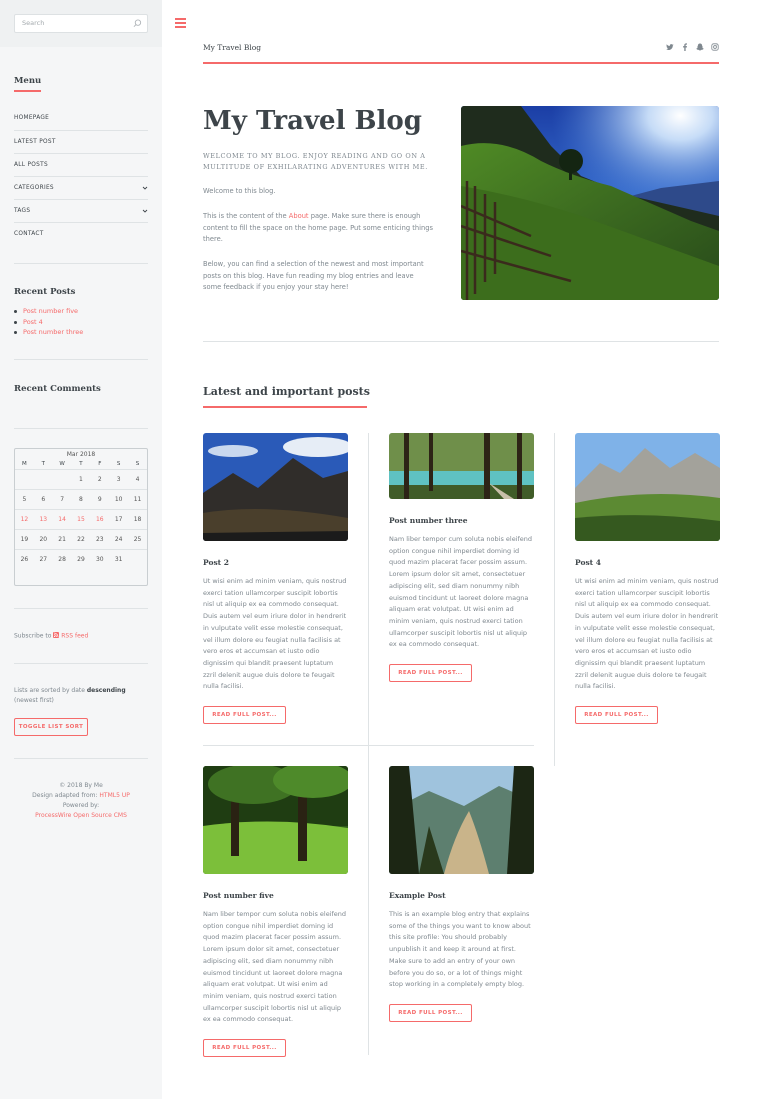 This screenshot has height=1099, width=760. I want to click on calendar-day: 3, so click(119, 478).